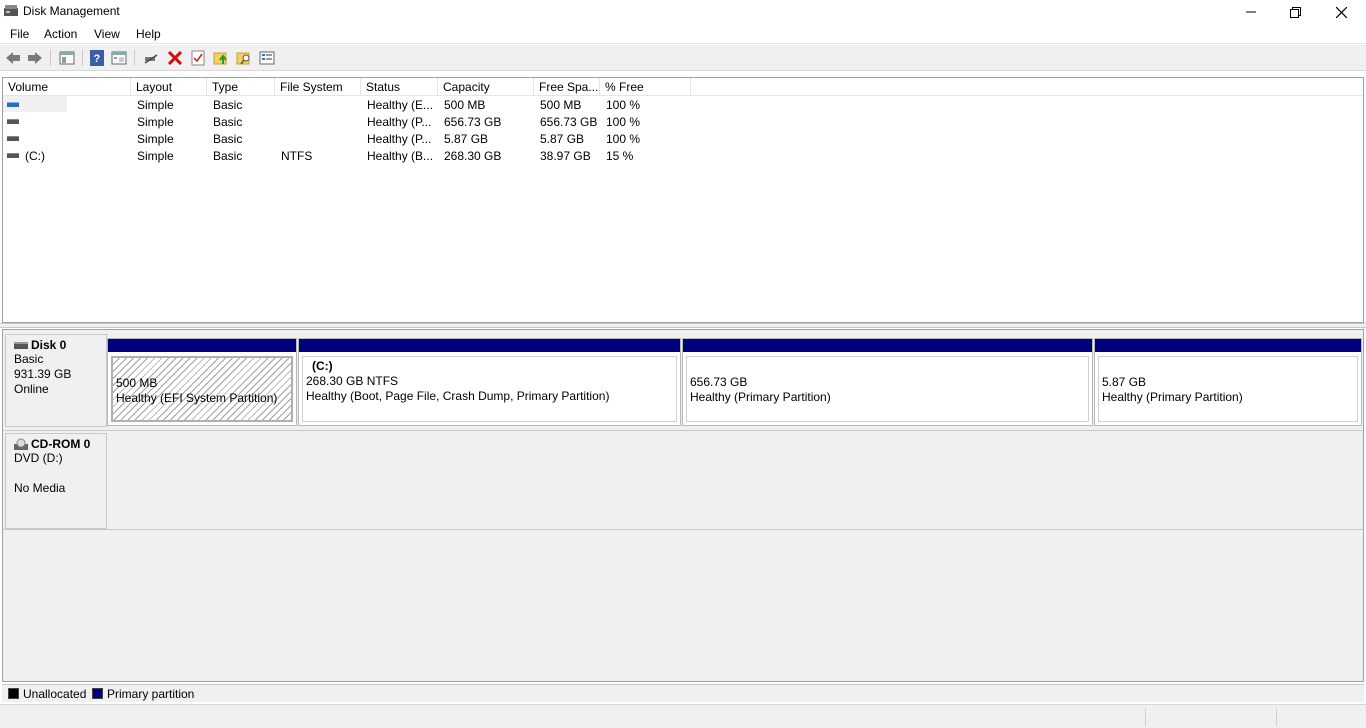 This screenshot has width=1366, height=728. What do you see at coordinates (60, 34) in the screenshot?
I see `menu-action: Action` at bounding box center [60, 34].